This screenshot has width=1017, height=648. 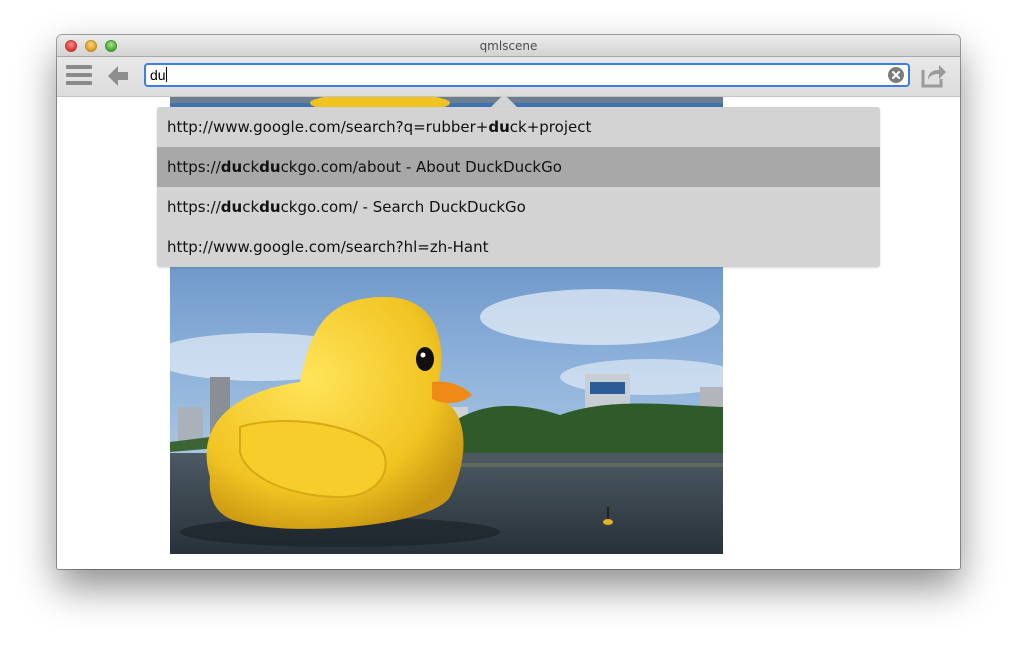 I want to click on share-icon, so click(x=933, y=75).